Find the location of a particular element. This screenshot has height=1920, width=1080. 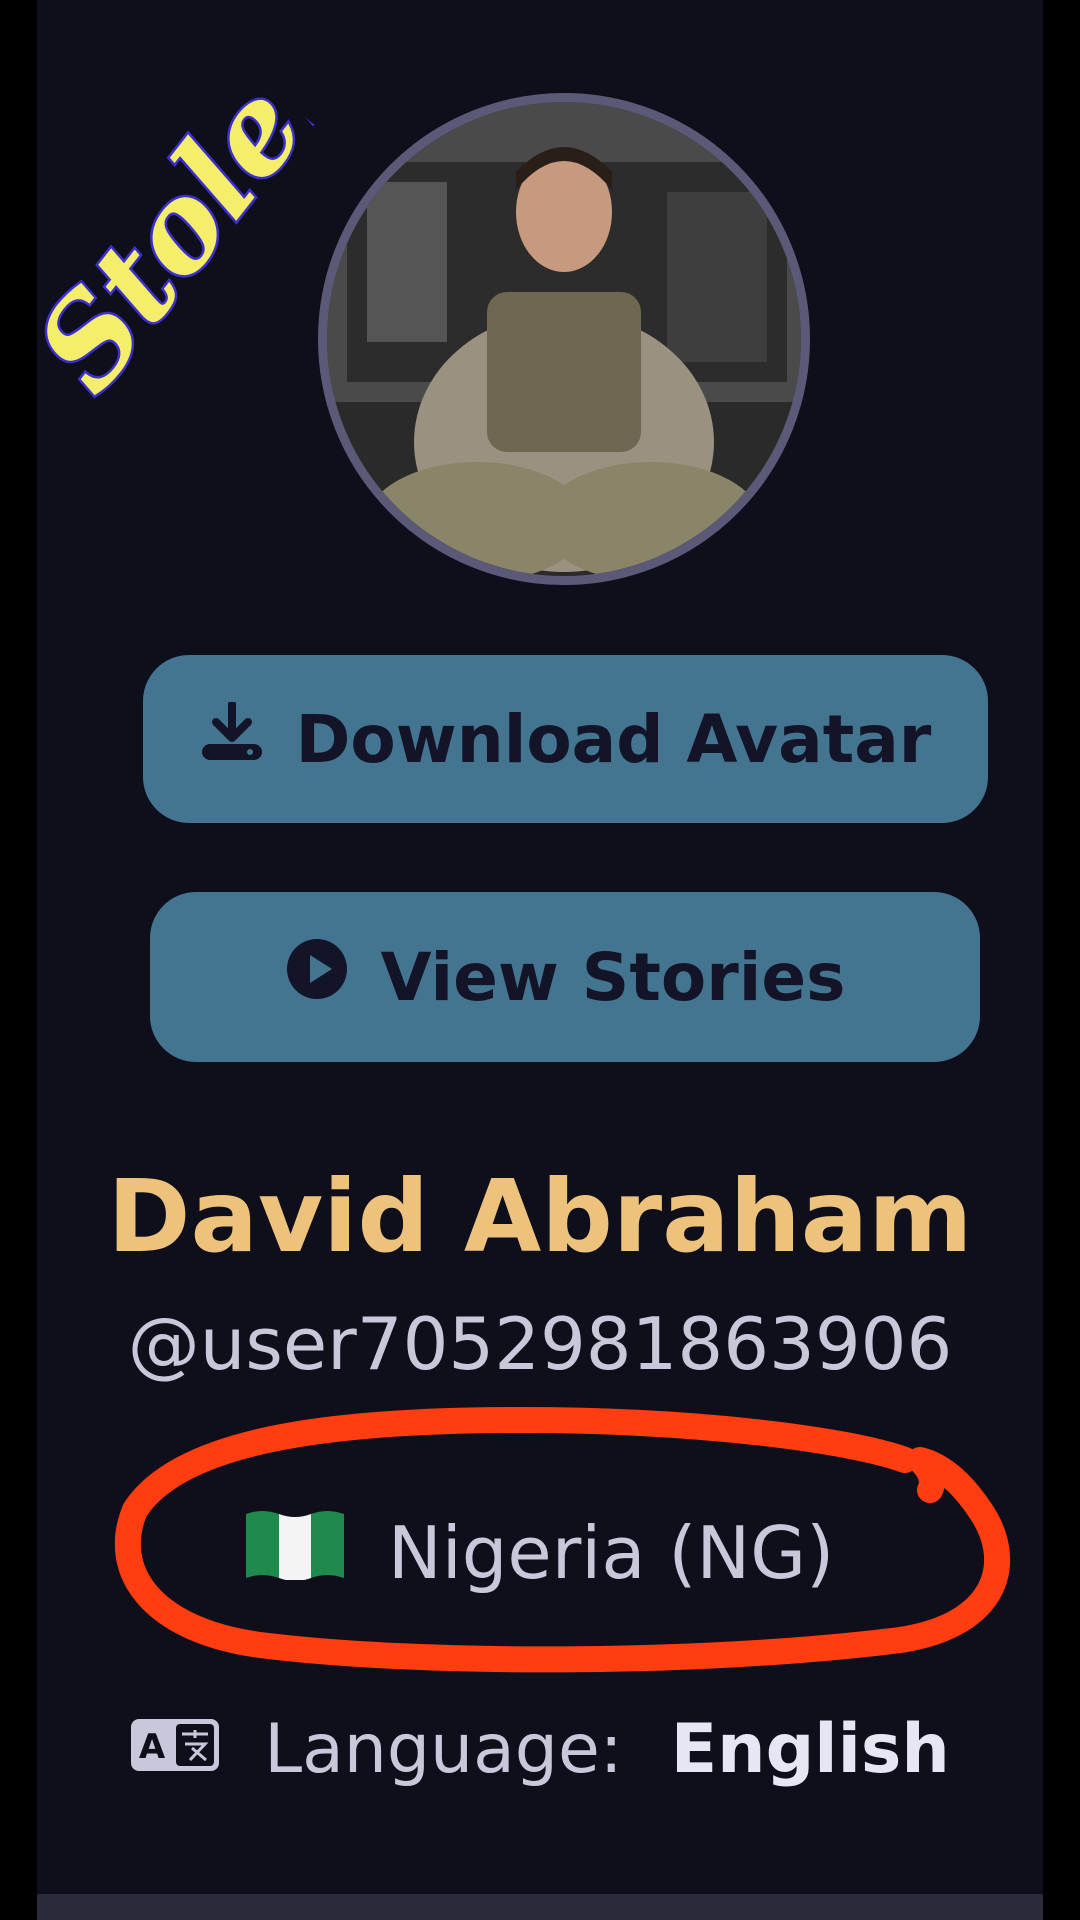

avatar is located at coordinates (564, 339).